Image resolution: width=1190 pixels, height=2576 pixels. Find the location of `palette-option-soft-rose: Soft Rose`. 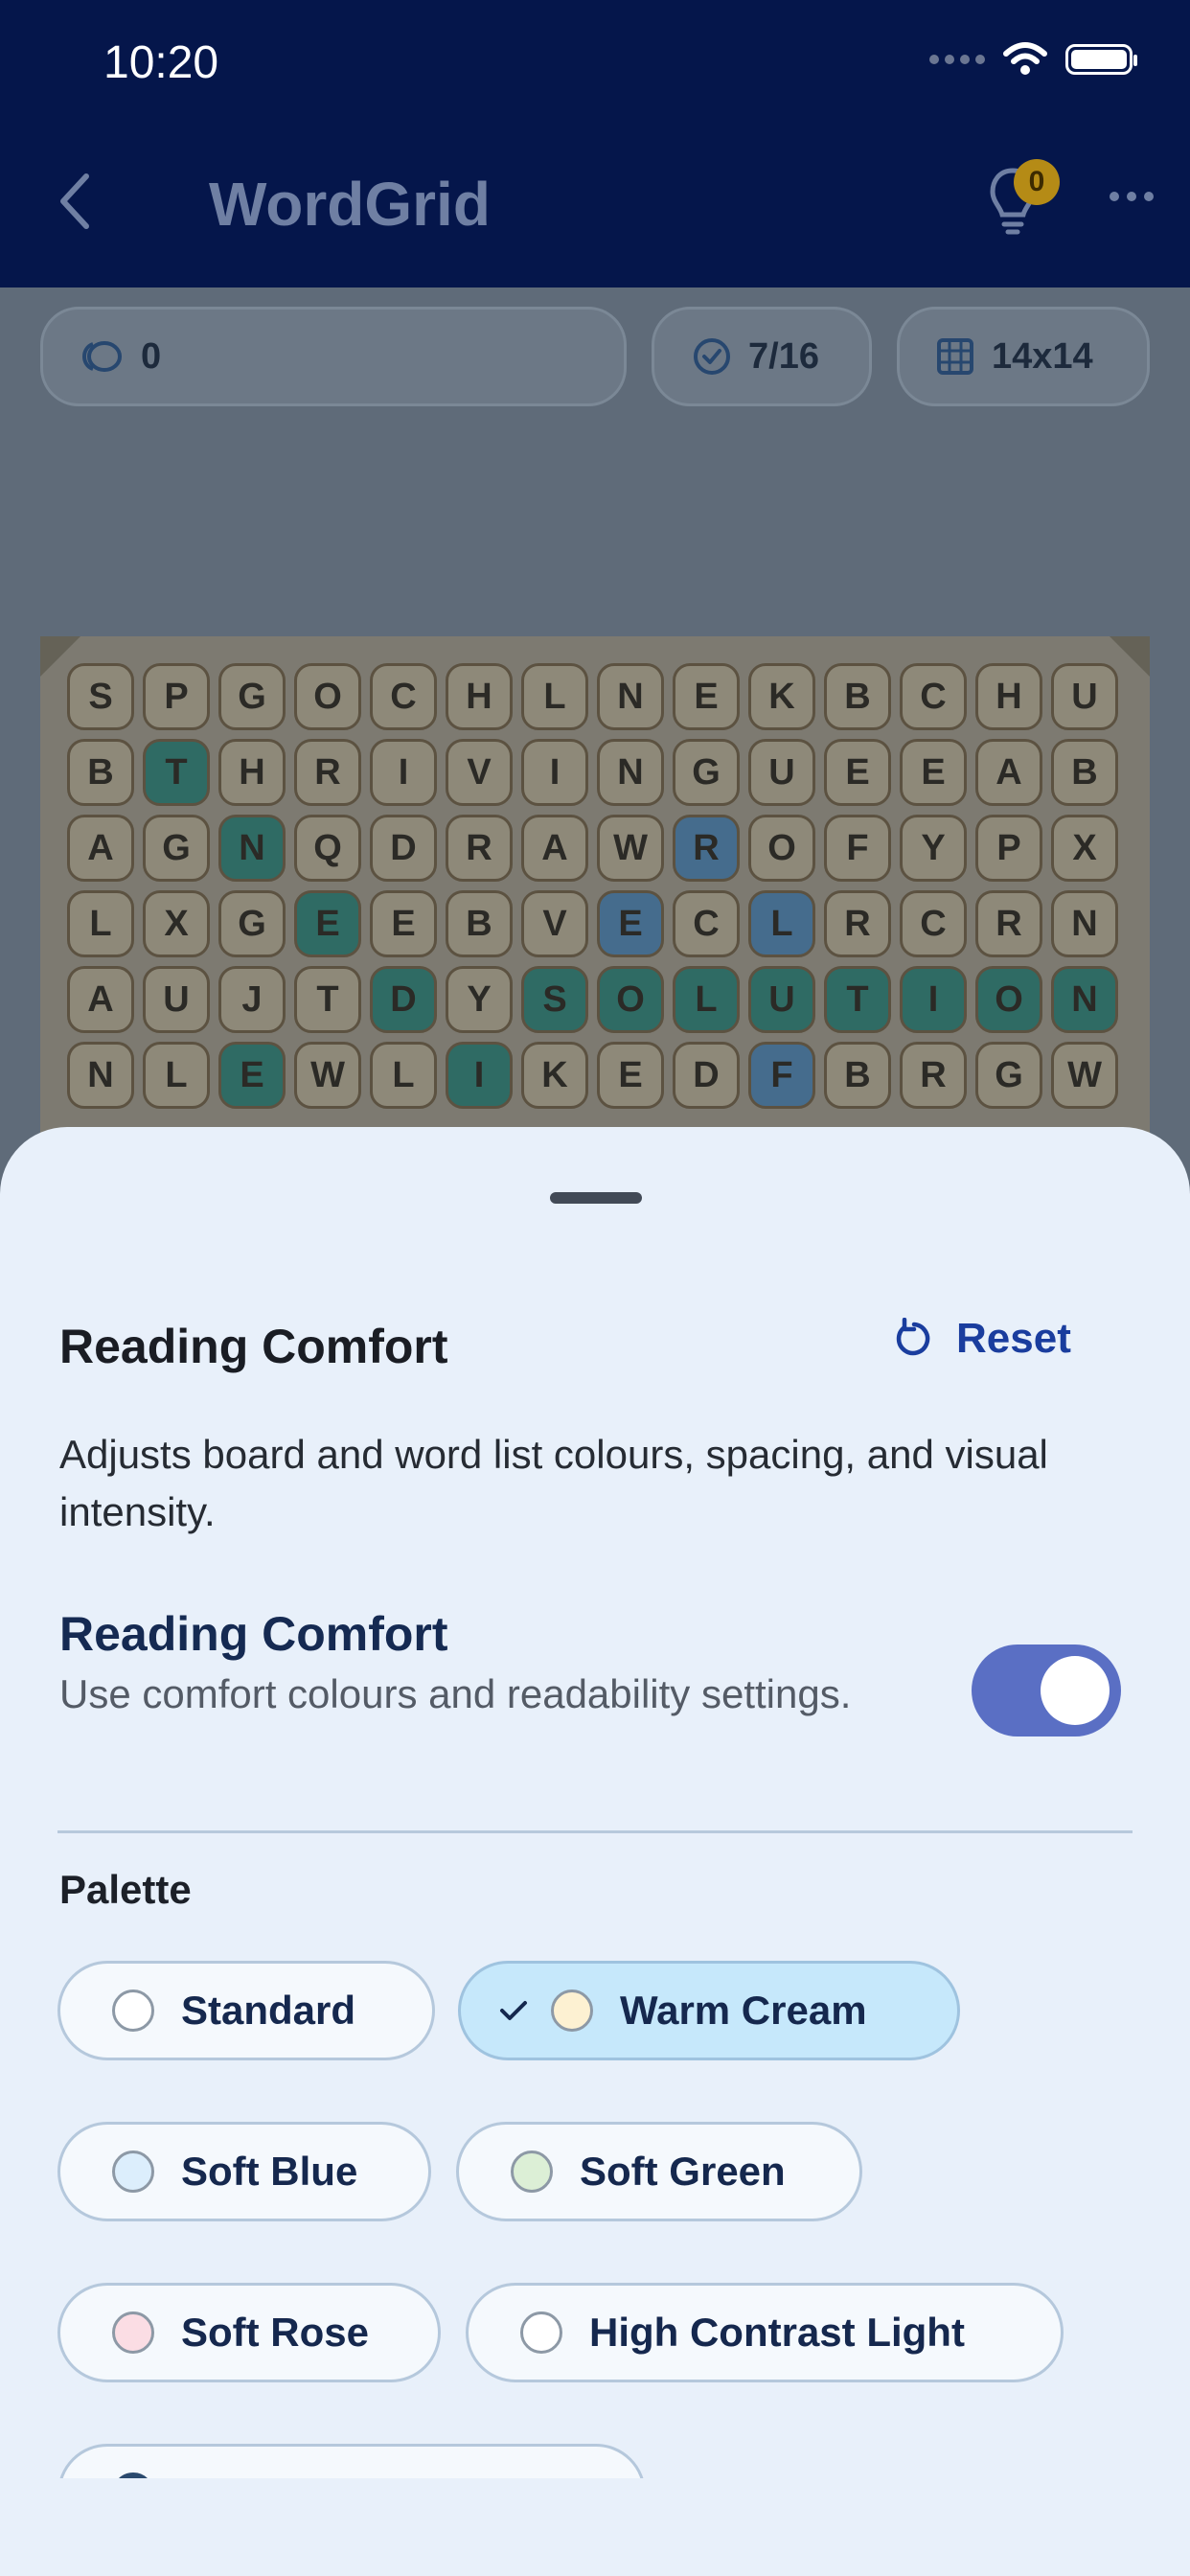

palette-option-soft-rose: Soft Rose is located at coordinates (249, 2332).